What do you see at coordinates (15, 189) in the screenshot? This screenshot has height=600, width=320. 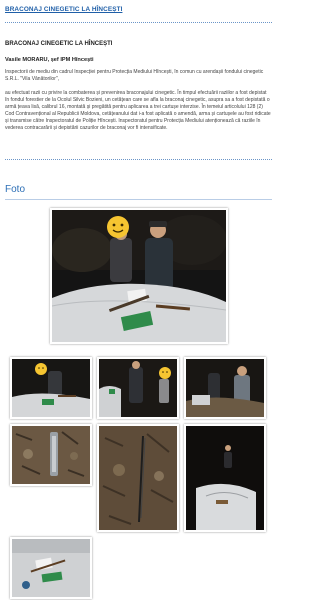 I see `gallery-heading: Foto` at bounding box center [15, 189].